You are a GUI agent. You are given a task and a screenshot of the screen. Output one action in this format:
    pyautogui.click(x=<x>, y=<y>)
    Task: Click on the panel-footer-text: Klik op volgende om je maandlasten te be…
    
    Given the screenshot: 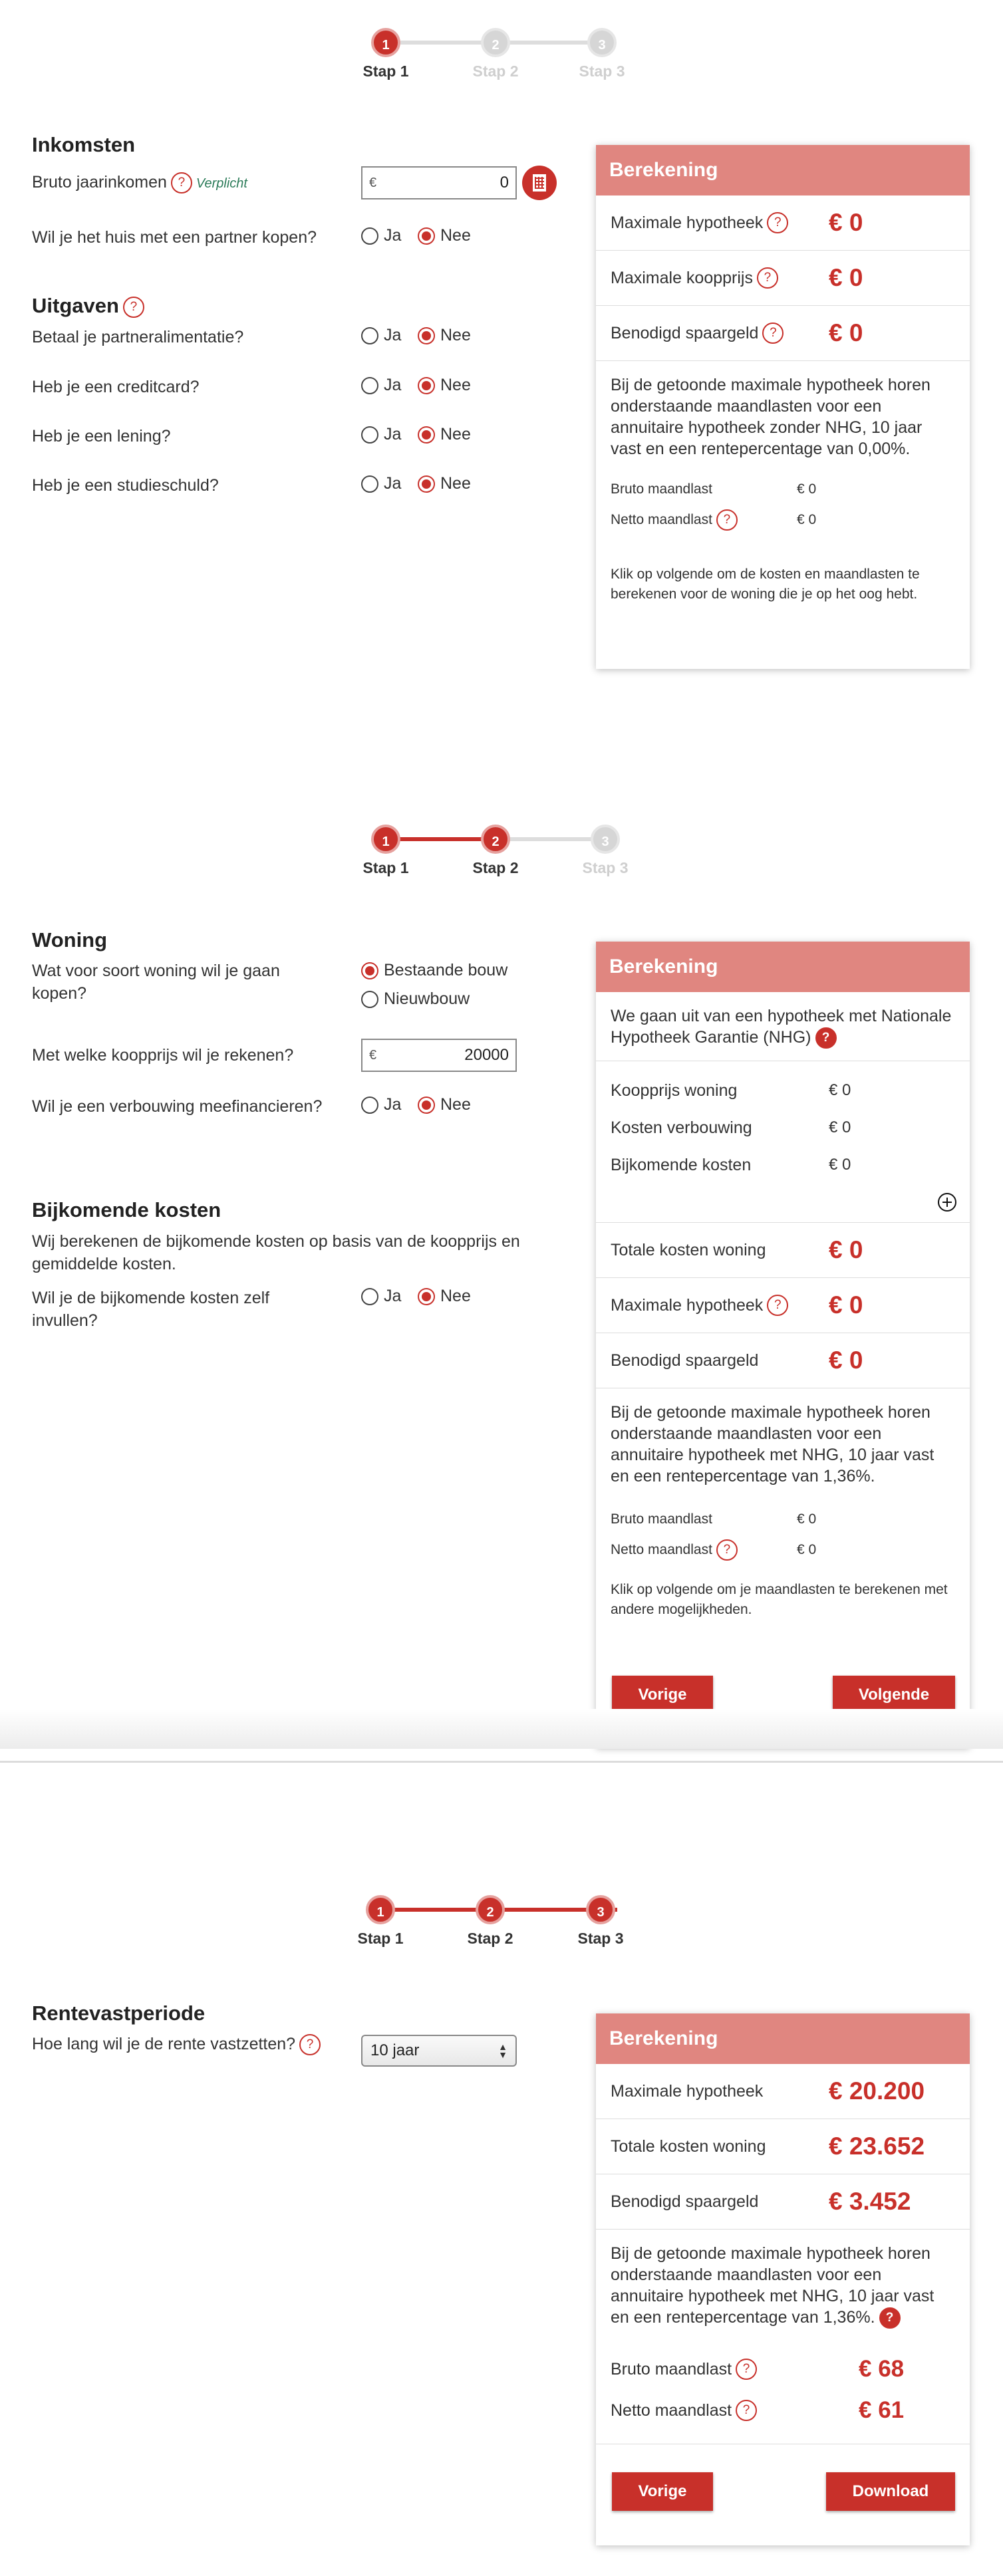 What is the action you would take?
    pyautogui.click(x=779, y=1600)
    